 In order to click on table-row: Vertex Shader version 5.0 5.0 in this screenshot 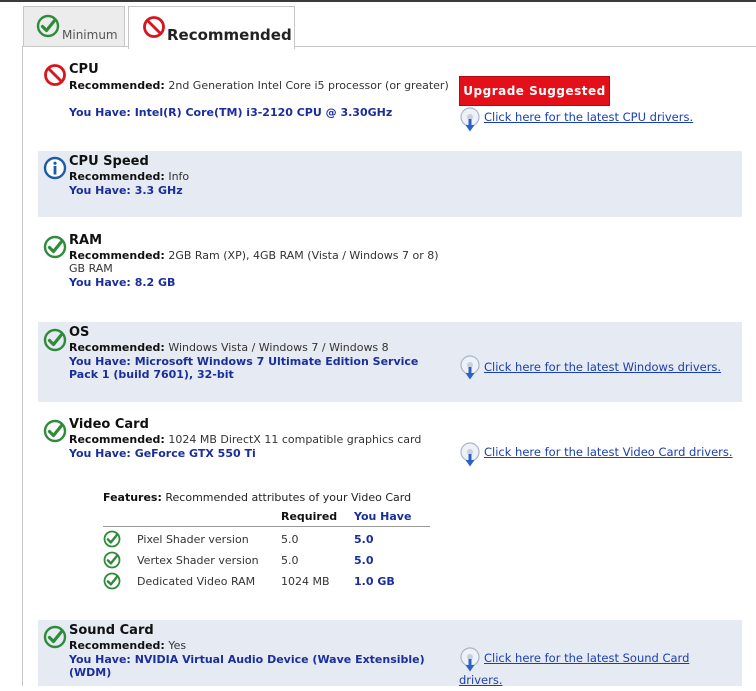, I will do `click(266, 563)`.